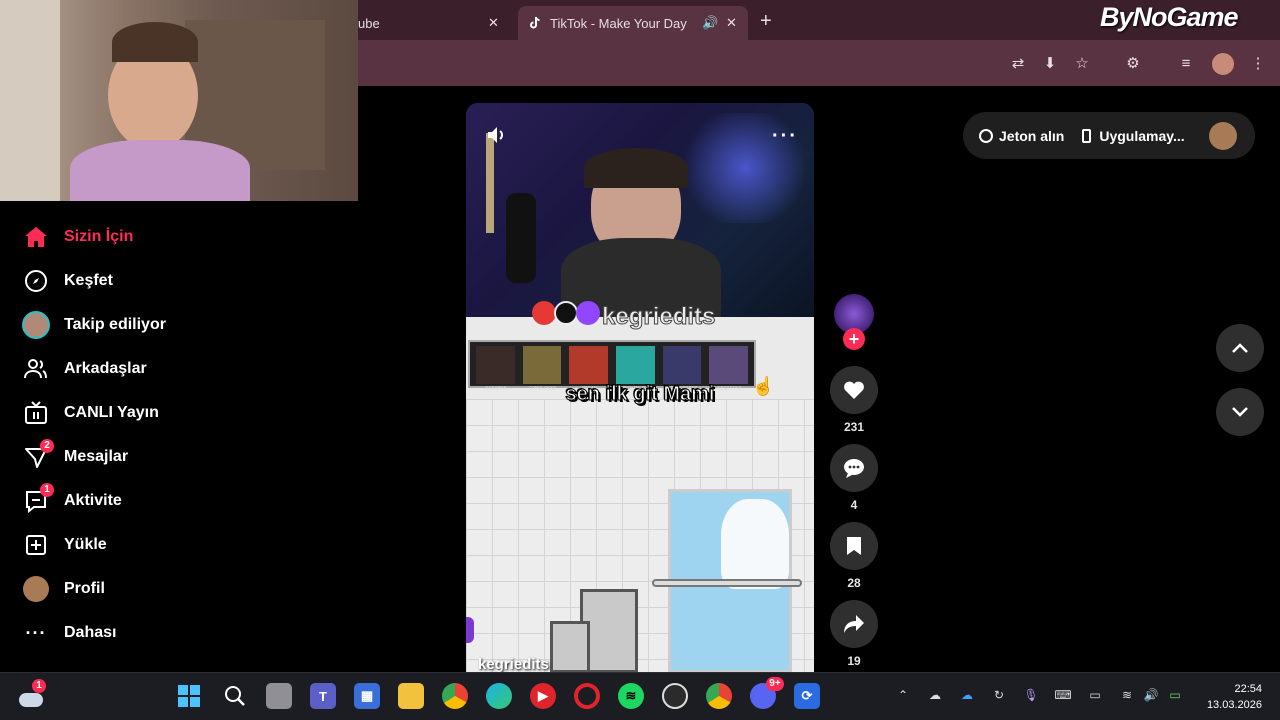 The image size is (1280, 720). What do you see at coordinates (1186, 64) in the screenshot?
I see `media-control-icon: ≡` at bounding box center [1186, 64].